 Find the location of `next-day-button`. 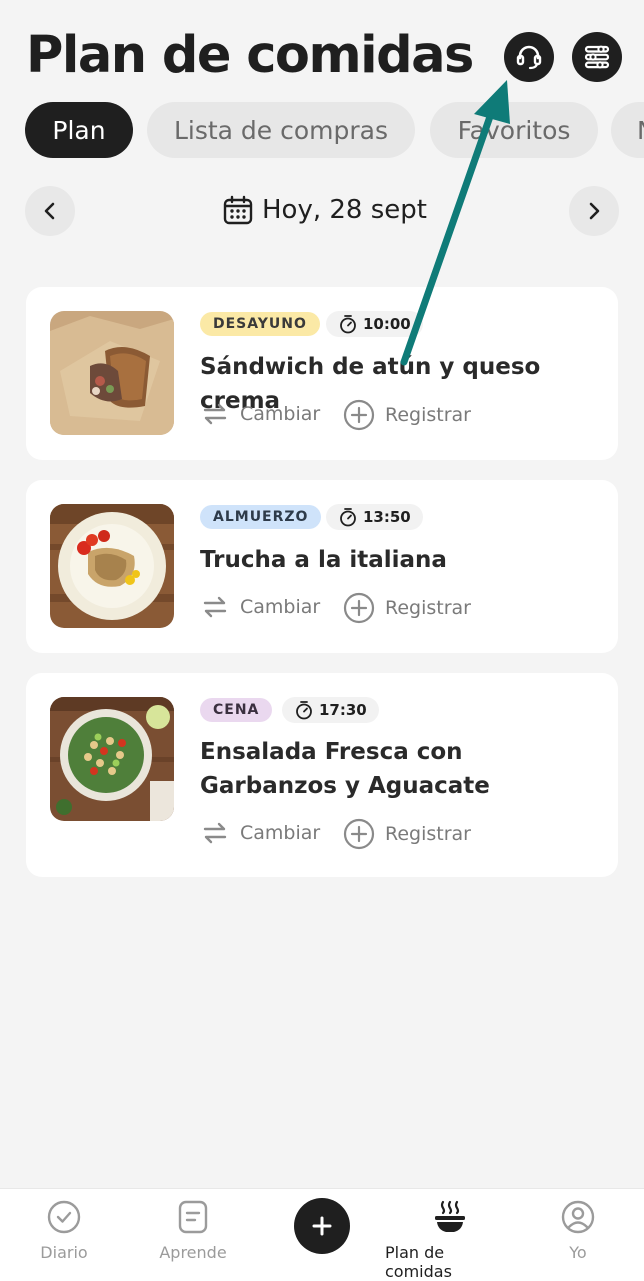

next-day-button is located at coordinates (594, 211).